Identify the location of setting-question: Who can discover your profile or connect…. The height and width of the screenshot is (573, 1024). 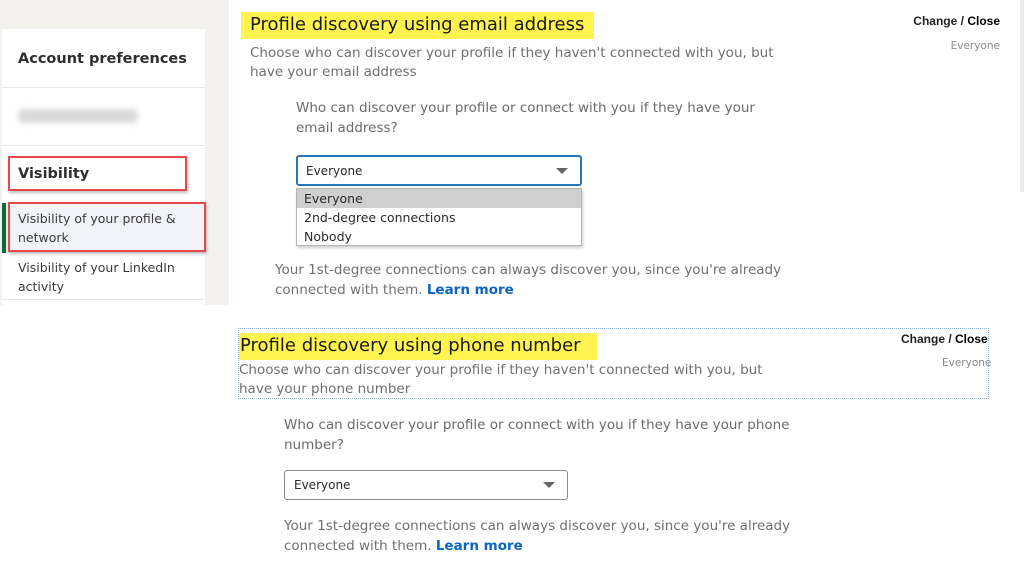
(525, 118).